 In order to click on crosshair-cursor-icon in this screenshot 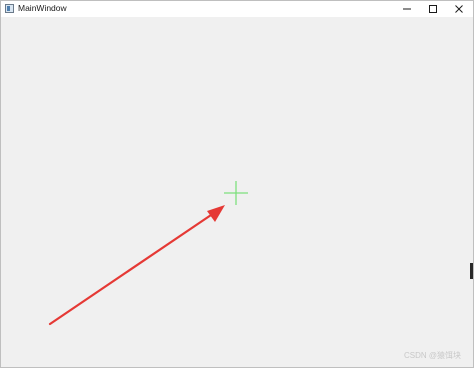, I will do `click(236, 193)`.